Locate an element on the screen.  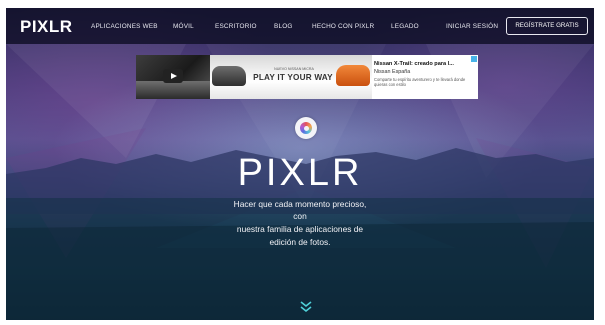
ad-banner-headline: PLAY IT YOUR WAY is located at coordinates (293, 77).